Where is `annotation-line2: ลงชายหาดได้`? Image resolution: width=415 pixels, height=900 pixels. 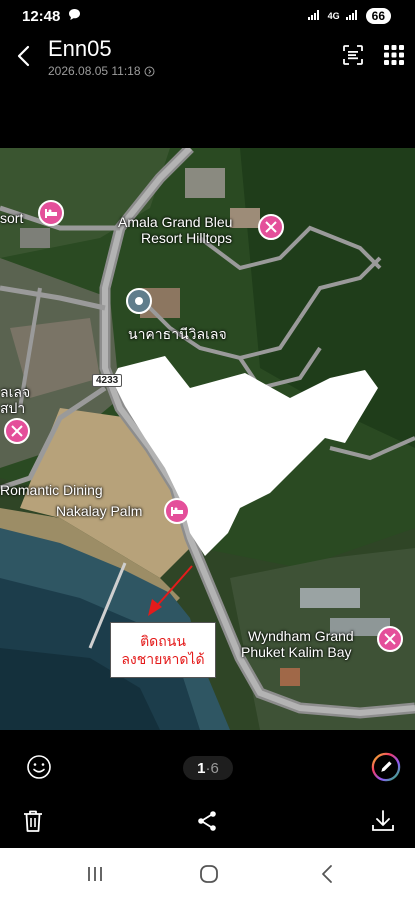 annotation-line2: ลงชายหาดได้ is located at coordinates (163, 659).